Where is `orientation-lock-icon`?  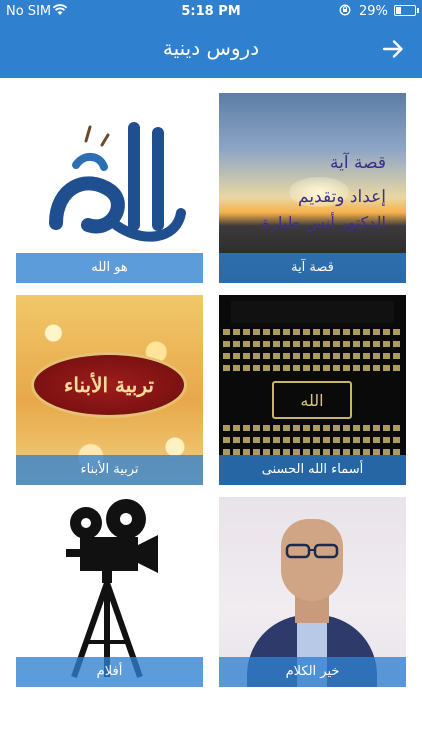
orientation-lock-icon is located at coordinates (345, 10).